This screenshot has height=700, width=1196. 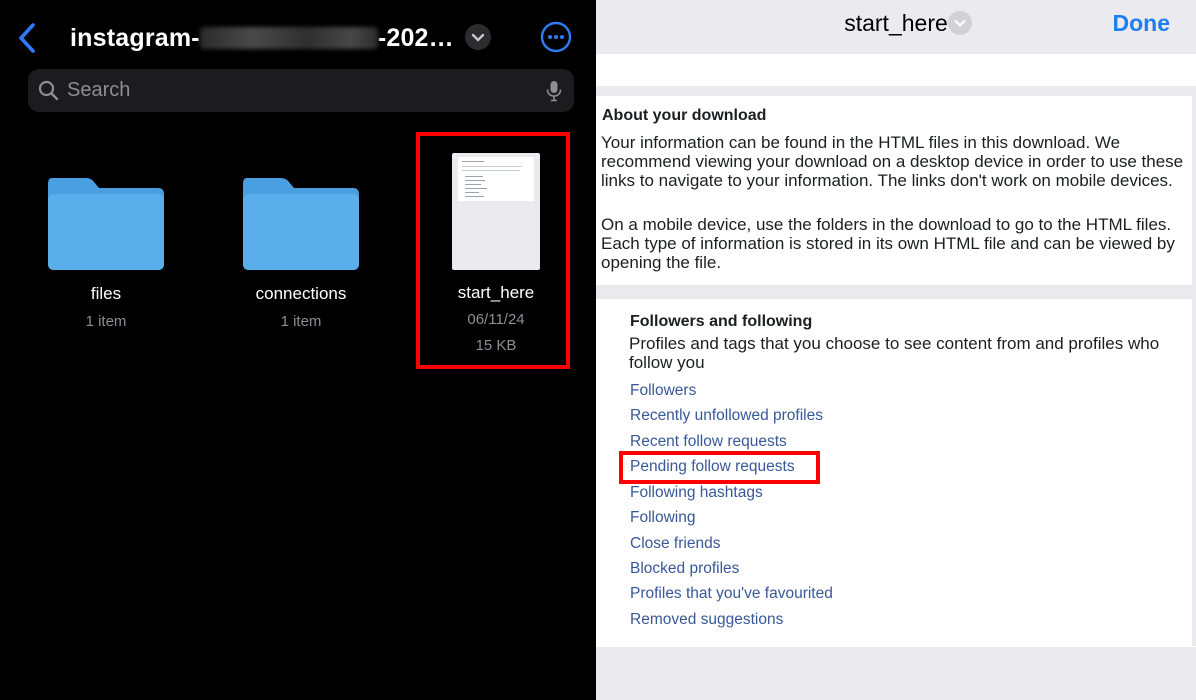 What do you see at coordinates (496, 319) in the screenshot?
I see `item-date: 06/11/24` at bounding box center [496, 319].